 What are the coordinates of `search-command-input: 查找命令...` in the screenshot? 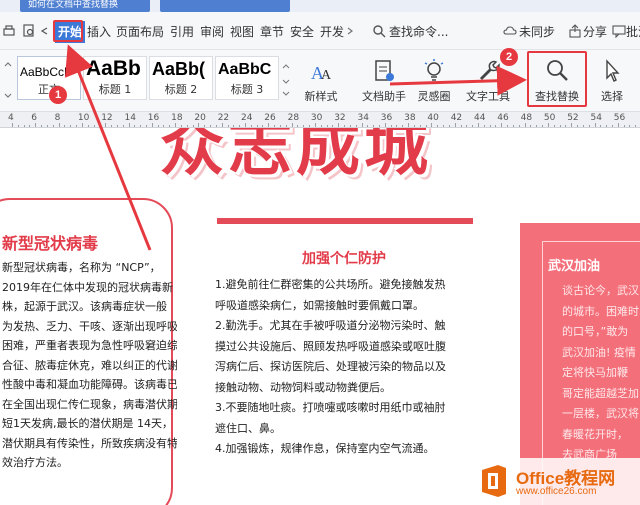 It's located at (418, 32).